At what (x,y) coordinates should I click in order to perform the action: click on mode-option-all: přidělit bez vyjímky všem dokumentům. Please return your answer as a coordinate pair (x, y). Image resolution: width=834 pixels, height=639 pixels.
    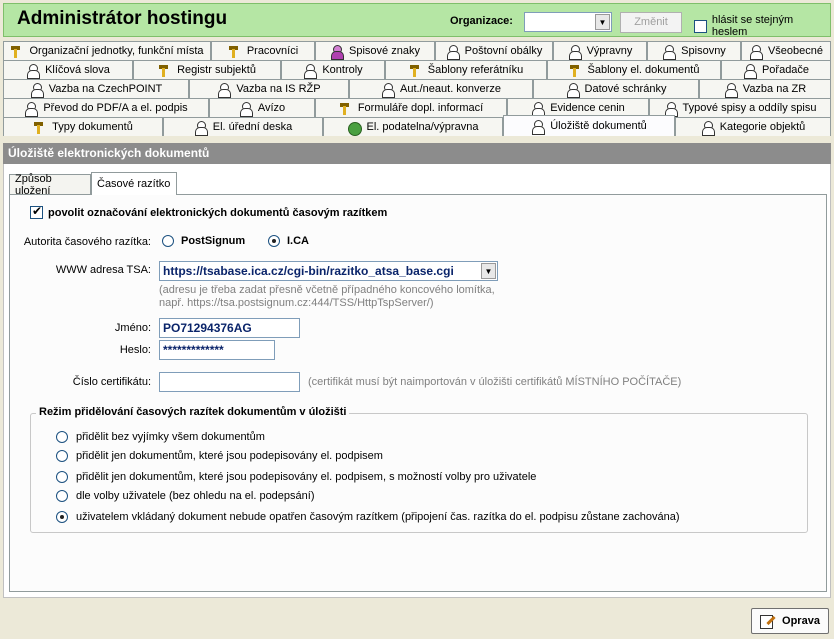
    Looking at the image, I should click on (160, 437).